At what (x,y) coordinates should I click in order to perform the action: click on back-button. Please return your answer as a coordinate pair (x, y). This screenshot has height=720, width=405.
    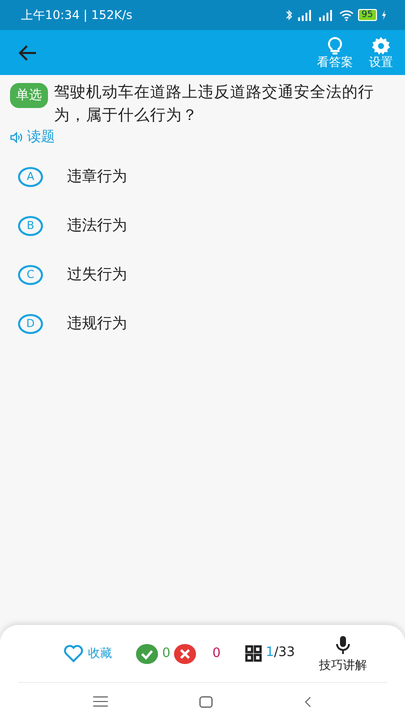
    Looking at the image, I should click on (28, 52).